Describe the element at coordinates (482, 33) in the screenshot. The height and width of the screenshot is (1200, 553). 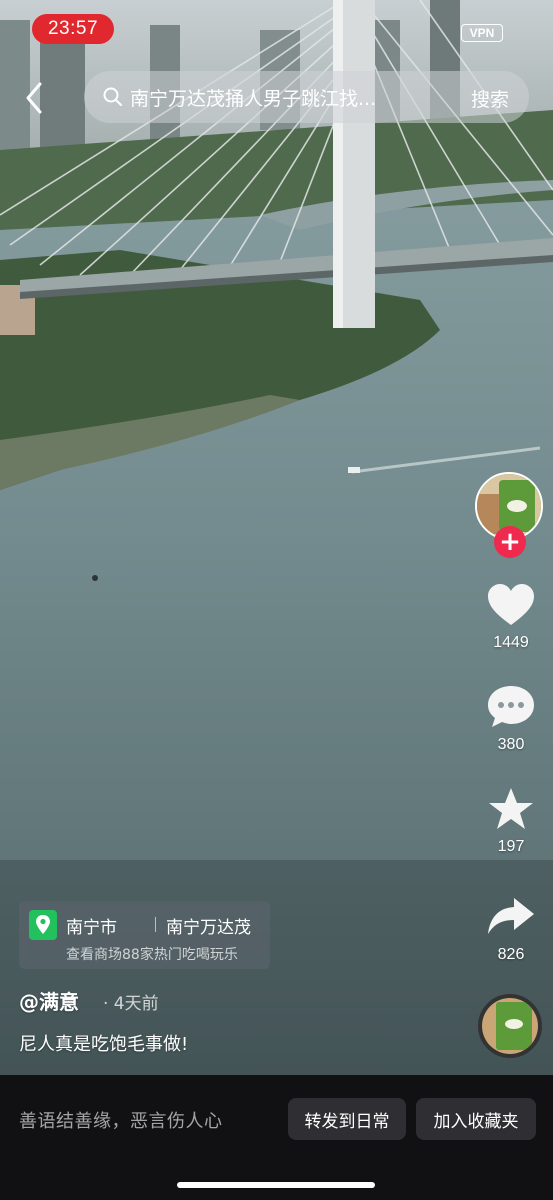
I see `vpn-badge: VPN` at that location.